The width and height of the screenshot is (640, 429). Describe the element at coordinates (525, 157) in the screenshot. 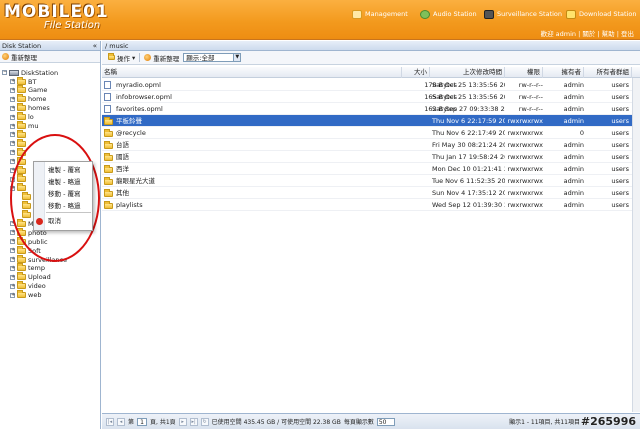

I see `file-permission: rwxrwxrwx` at that location.